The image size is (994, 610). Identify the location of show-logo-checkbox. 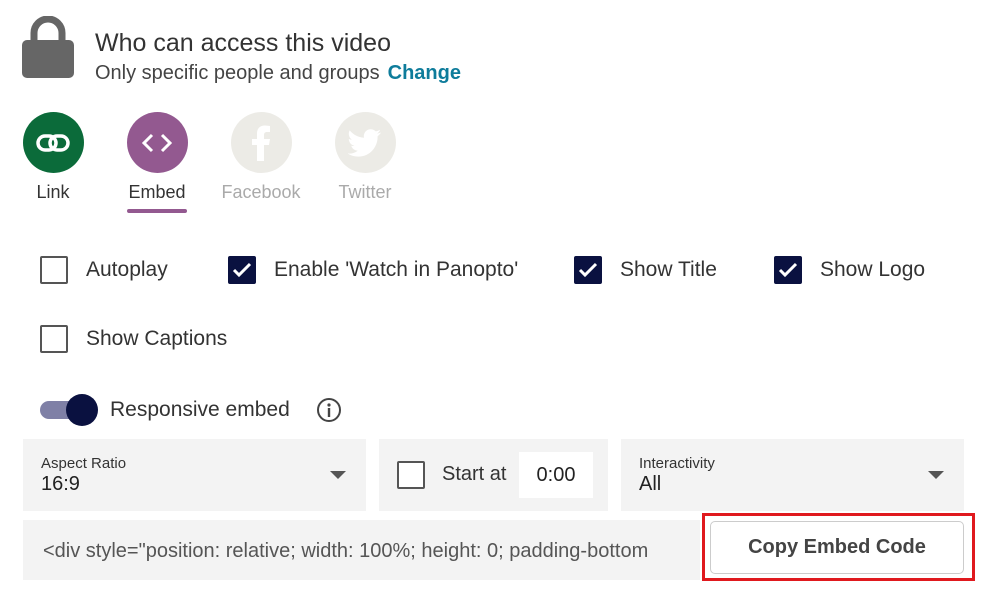
(788, 270).